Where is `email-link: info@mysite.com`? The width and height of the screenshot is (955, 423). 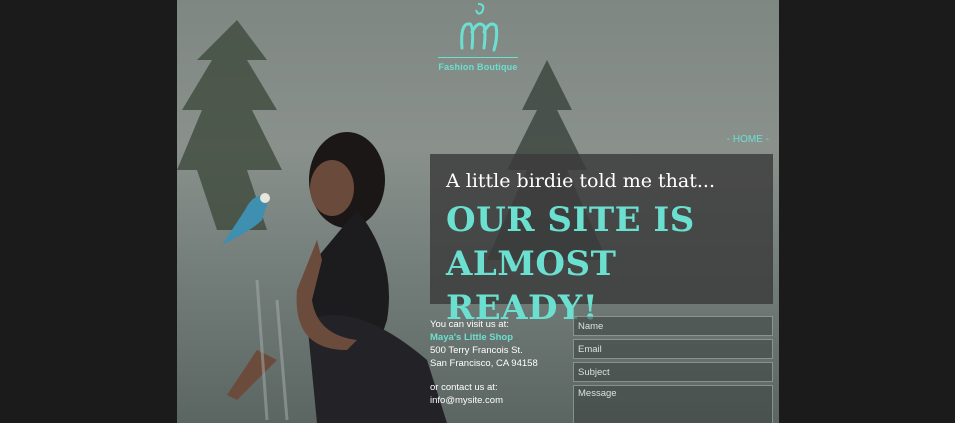 email-link: info@mysite.com is located at coordinates (495, 400).